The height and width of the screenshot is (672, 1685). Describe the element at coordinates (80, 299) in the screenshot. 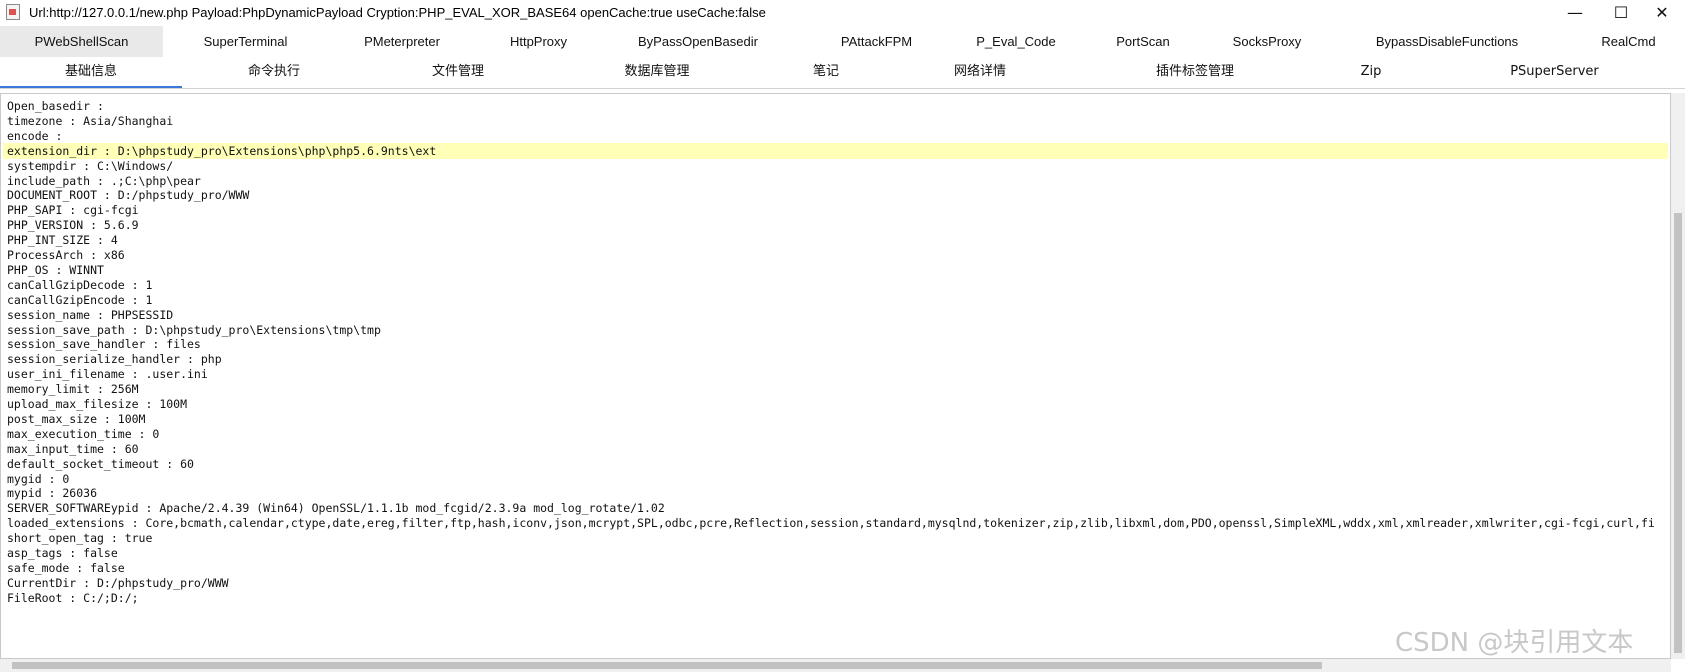

I see `info-line: canCallGzipEncode : 1` at that location.